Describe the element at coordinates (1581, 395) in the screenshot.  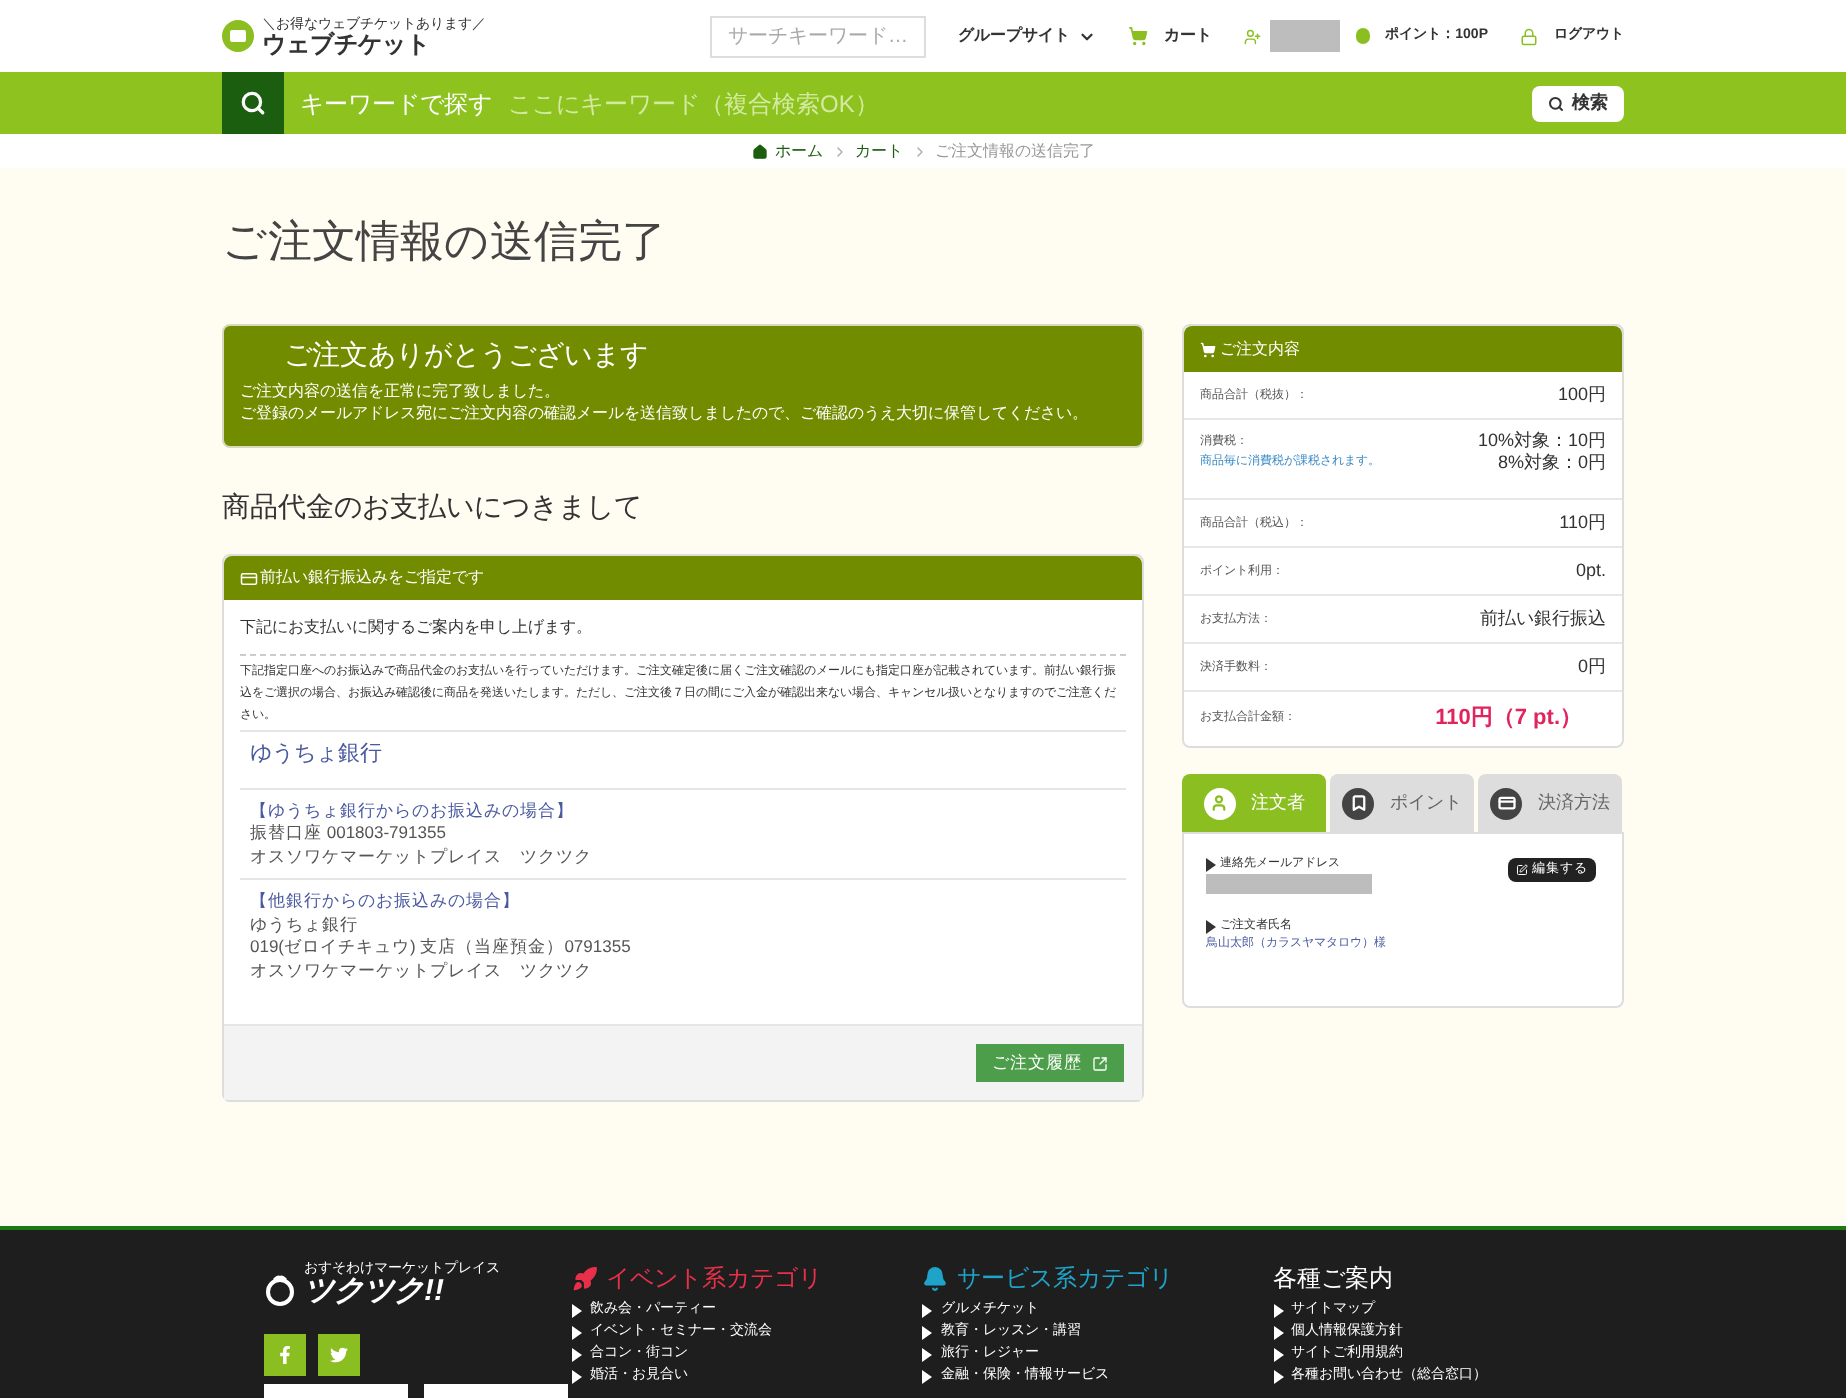
I see `summary-value: 100円` at that location.